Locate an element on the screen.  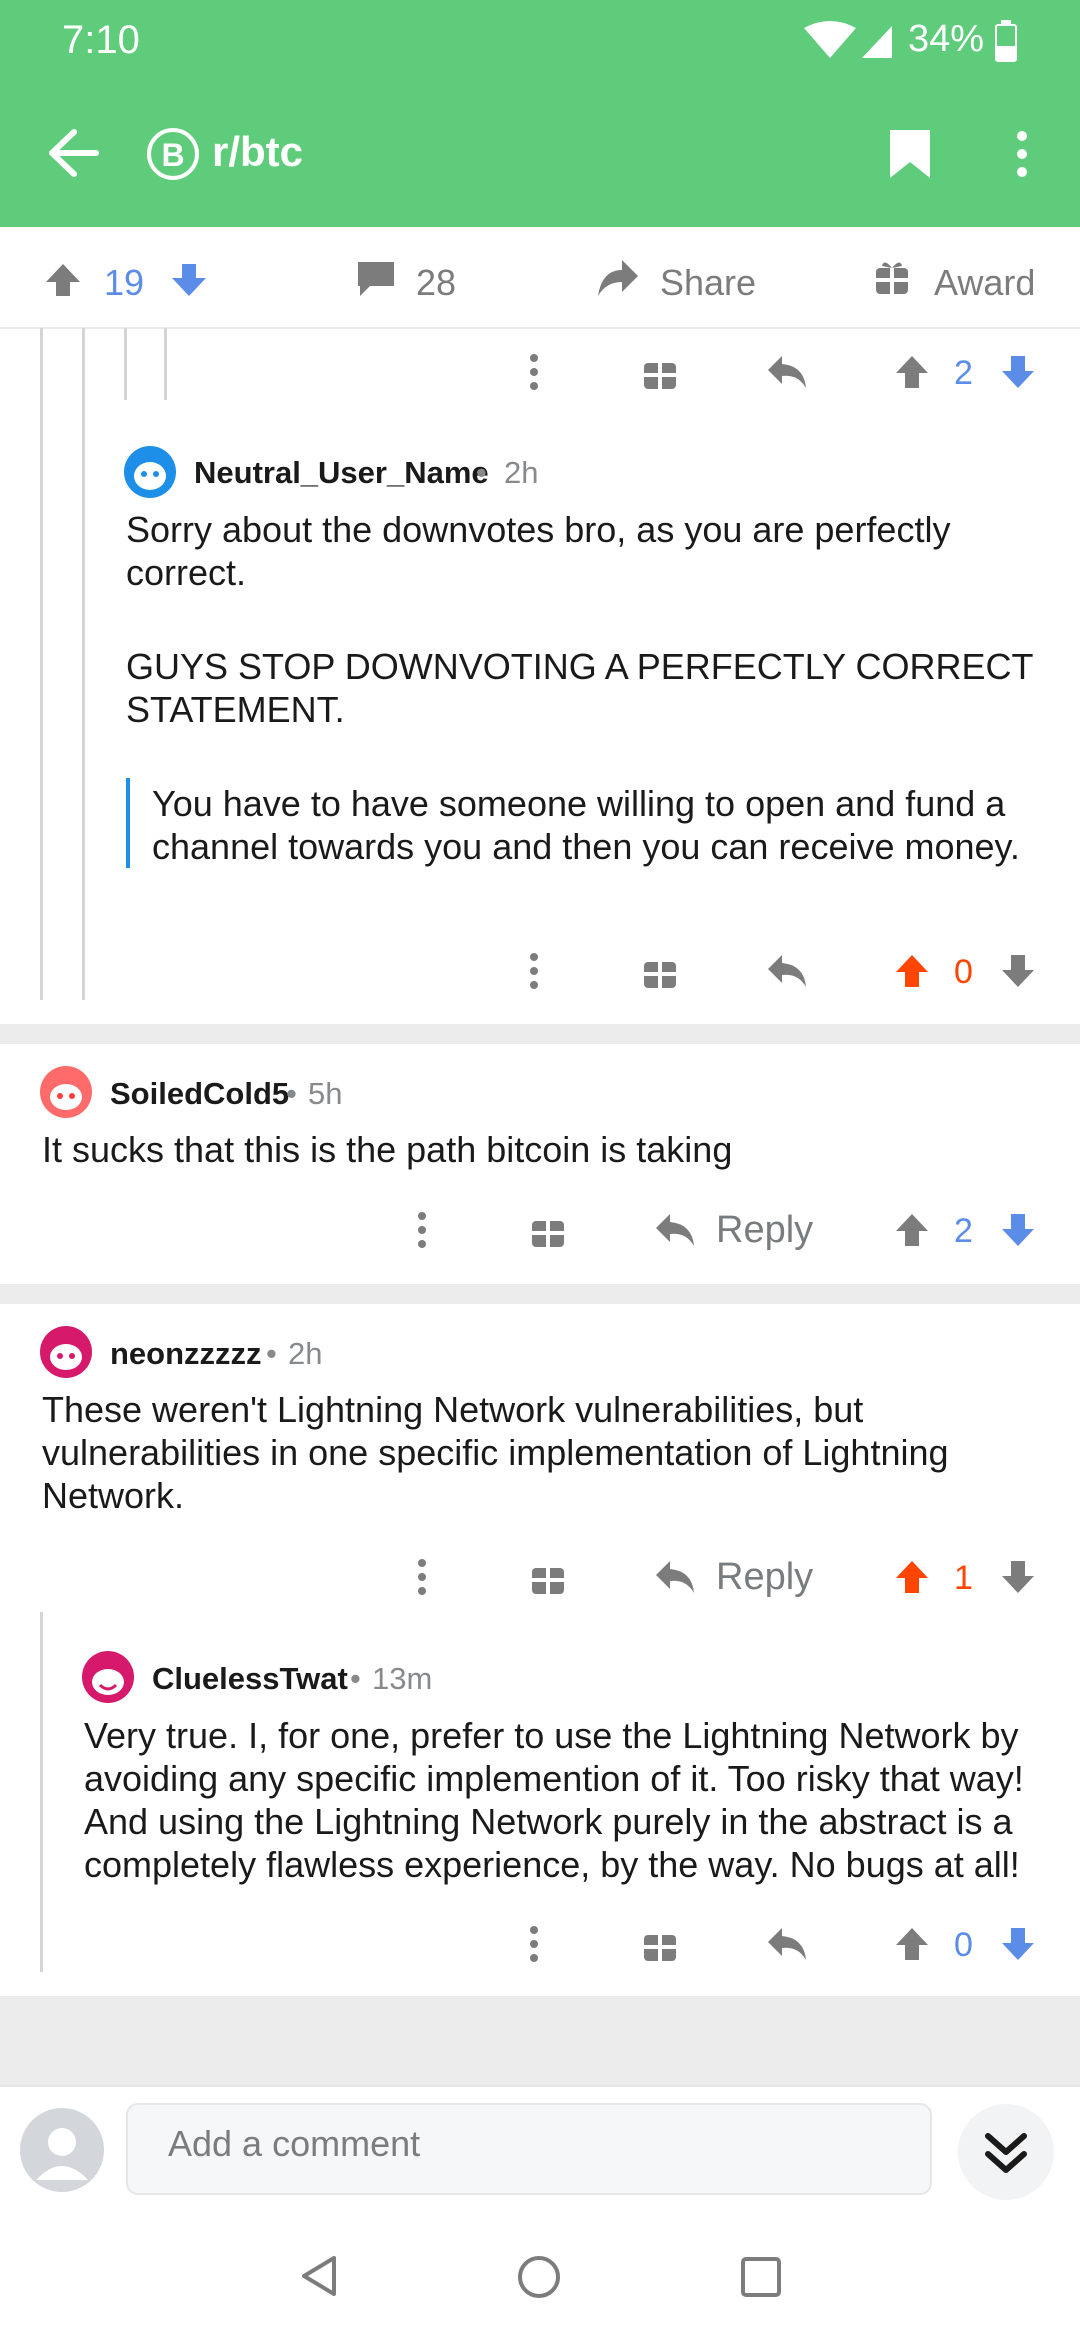
svg-text: B is located at coordinates (172, 155).